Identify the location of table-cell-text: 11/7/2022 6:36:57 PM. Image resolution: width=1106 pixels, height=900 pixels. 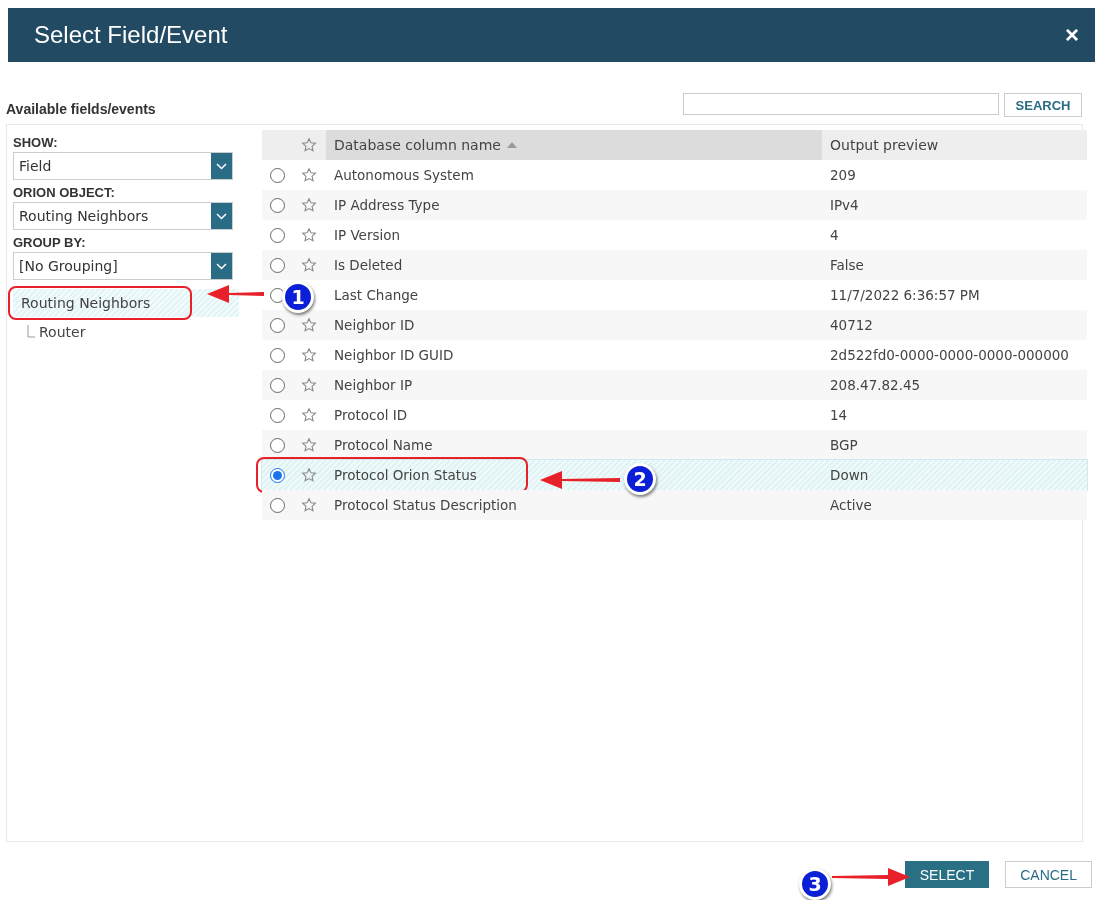
(904, 295).